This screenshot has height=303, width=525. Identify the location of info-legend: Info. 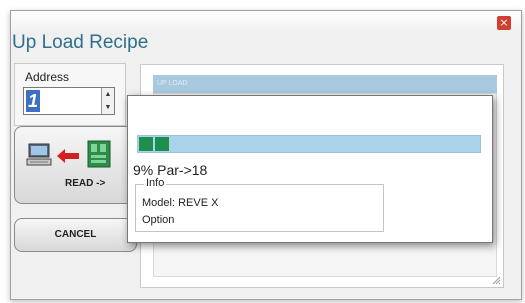
(155, 183).